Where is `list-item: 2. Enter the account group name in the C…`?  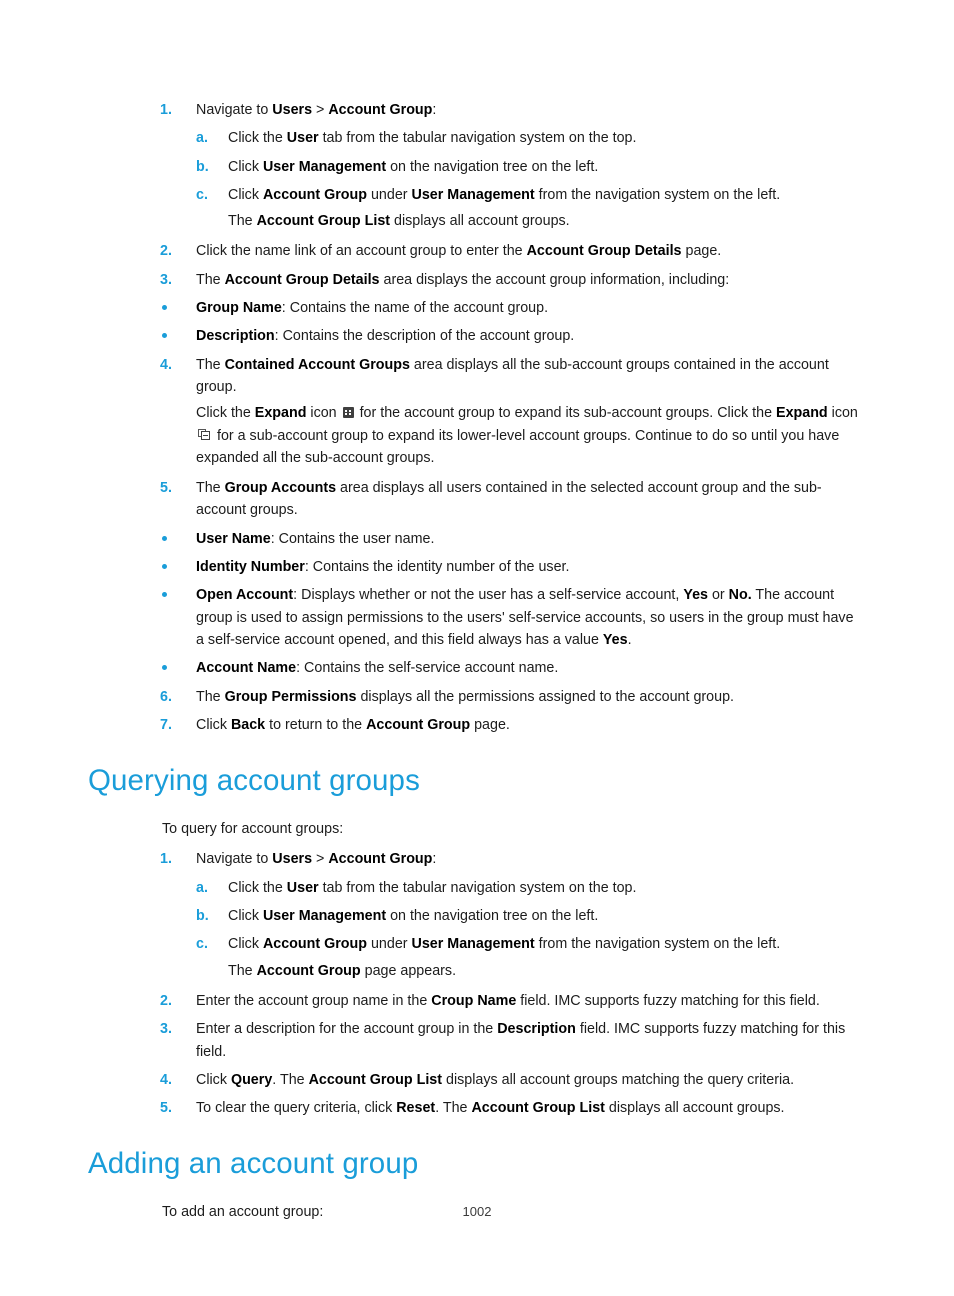
list-item: 2. Enter the account group name in the C… is located at coordinates (477, 1001).